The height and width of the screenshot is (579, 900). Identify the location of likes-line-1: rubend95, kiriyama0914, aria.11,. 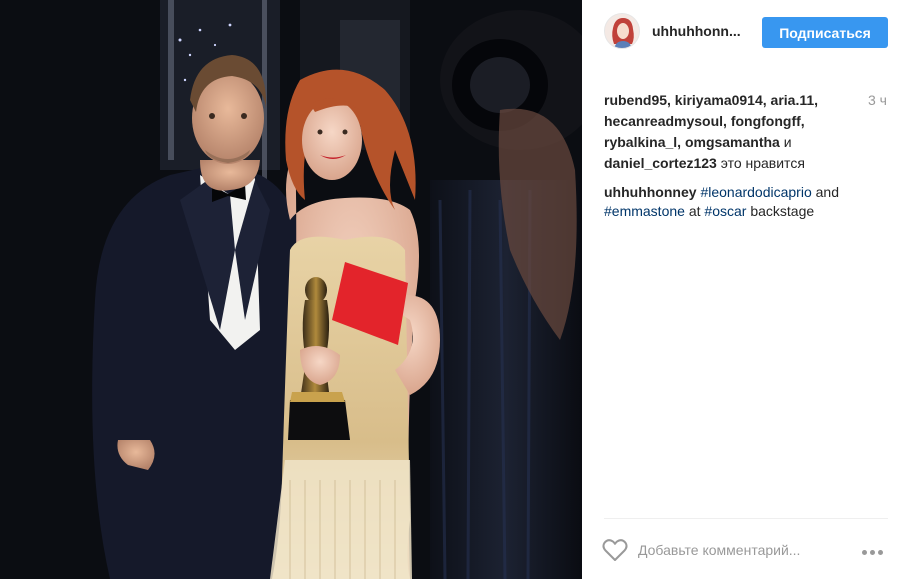
(711, 100).